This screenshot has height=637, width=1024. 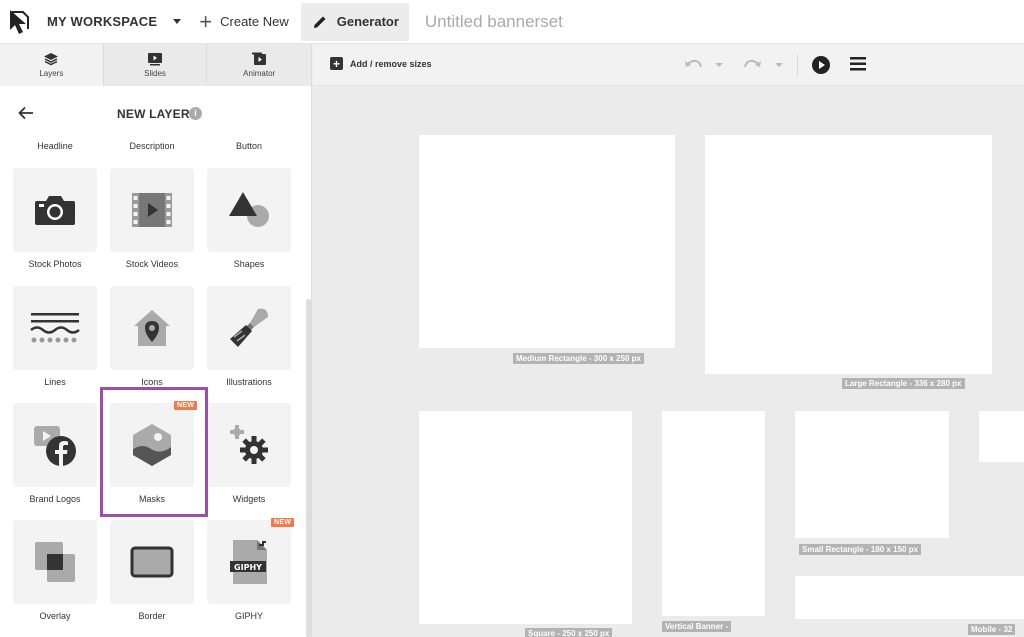 I want to click on tab-layers-label: Layers, so click(x=51, y=73).